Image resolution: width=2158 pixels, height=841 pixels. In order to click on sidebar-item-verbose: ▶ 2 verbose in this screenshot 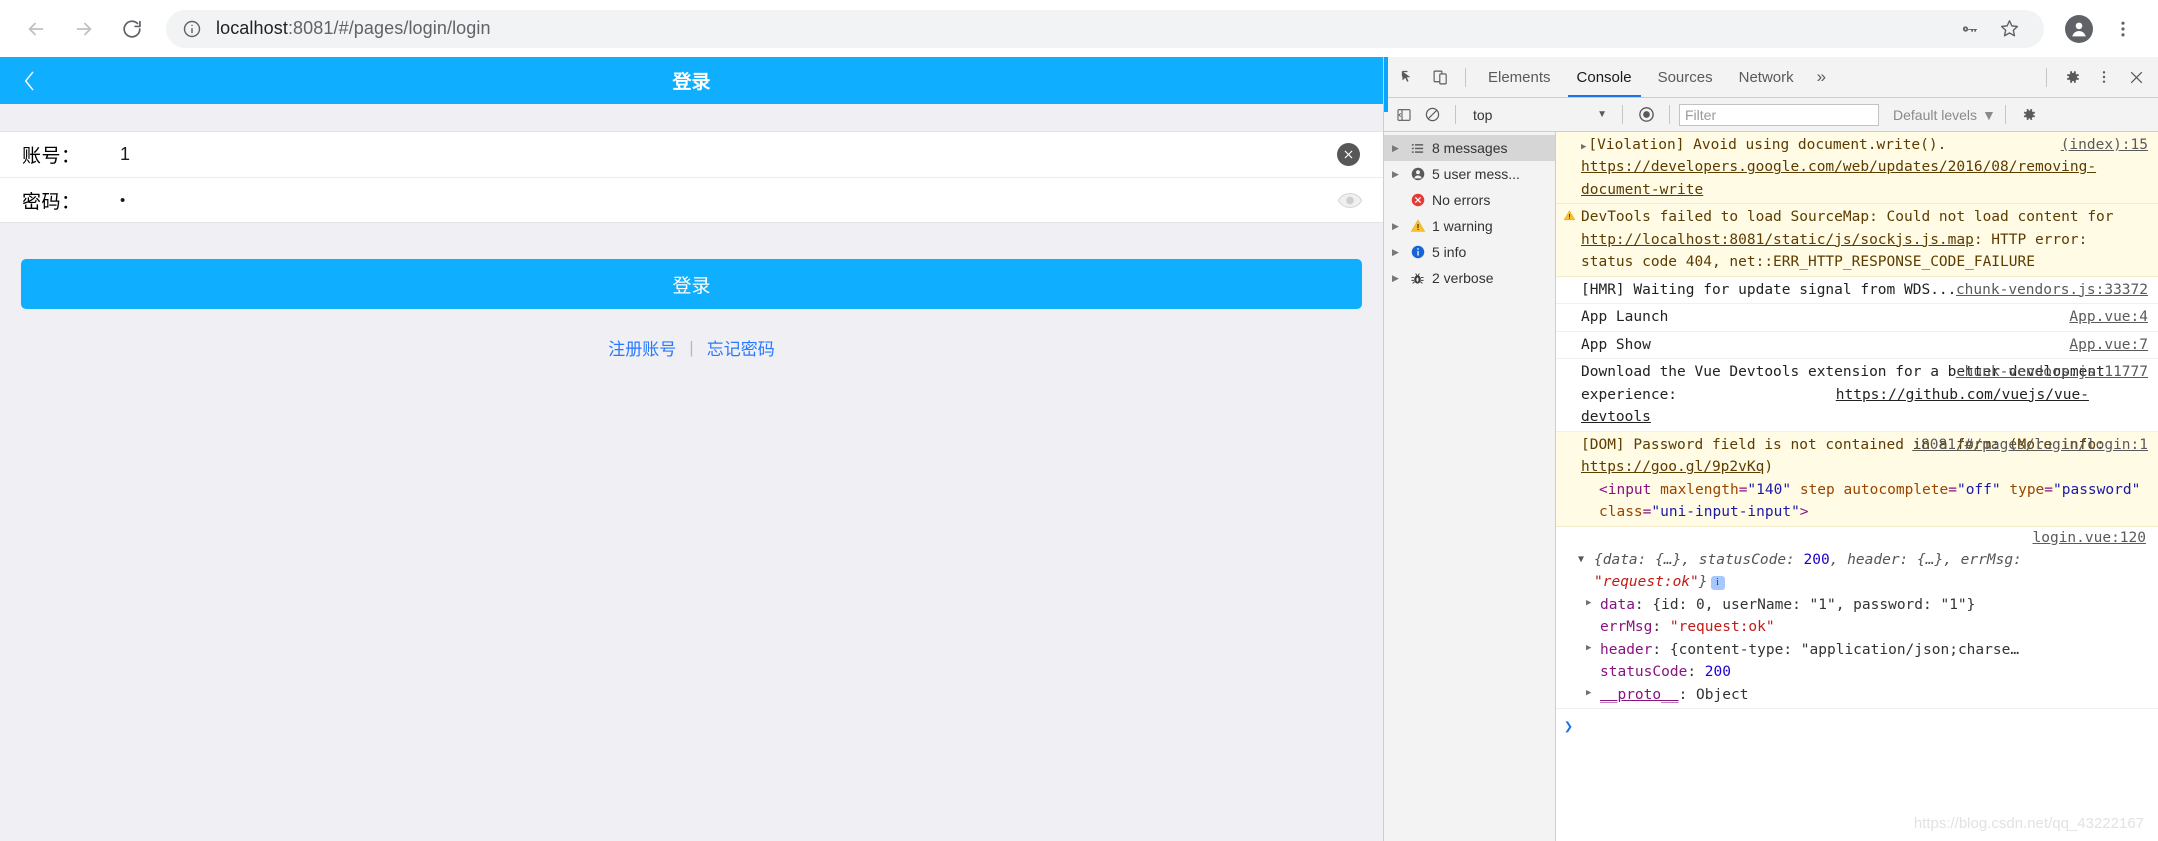, I will do `click(1469, 278)`.